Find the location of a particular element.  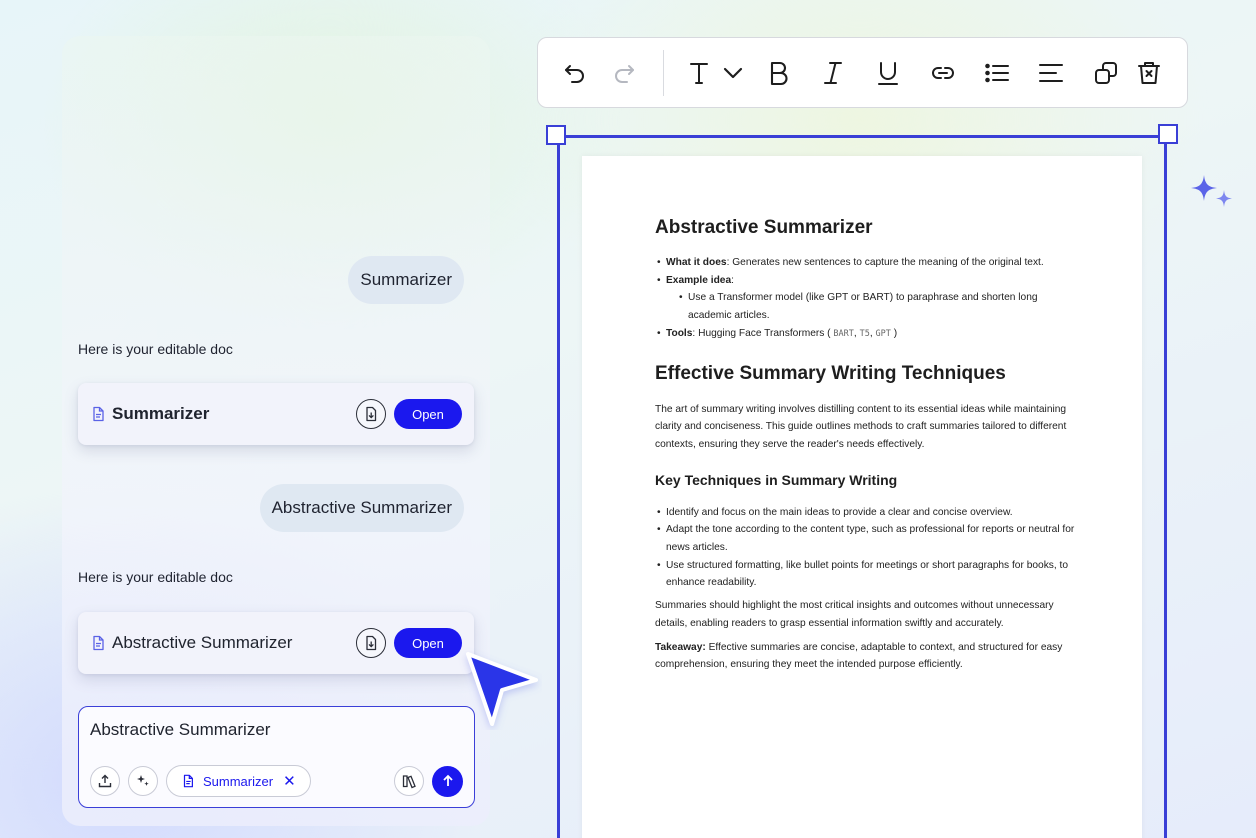

code-token: BART is located at coordinates (843, 333).